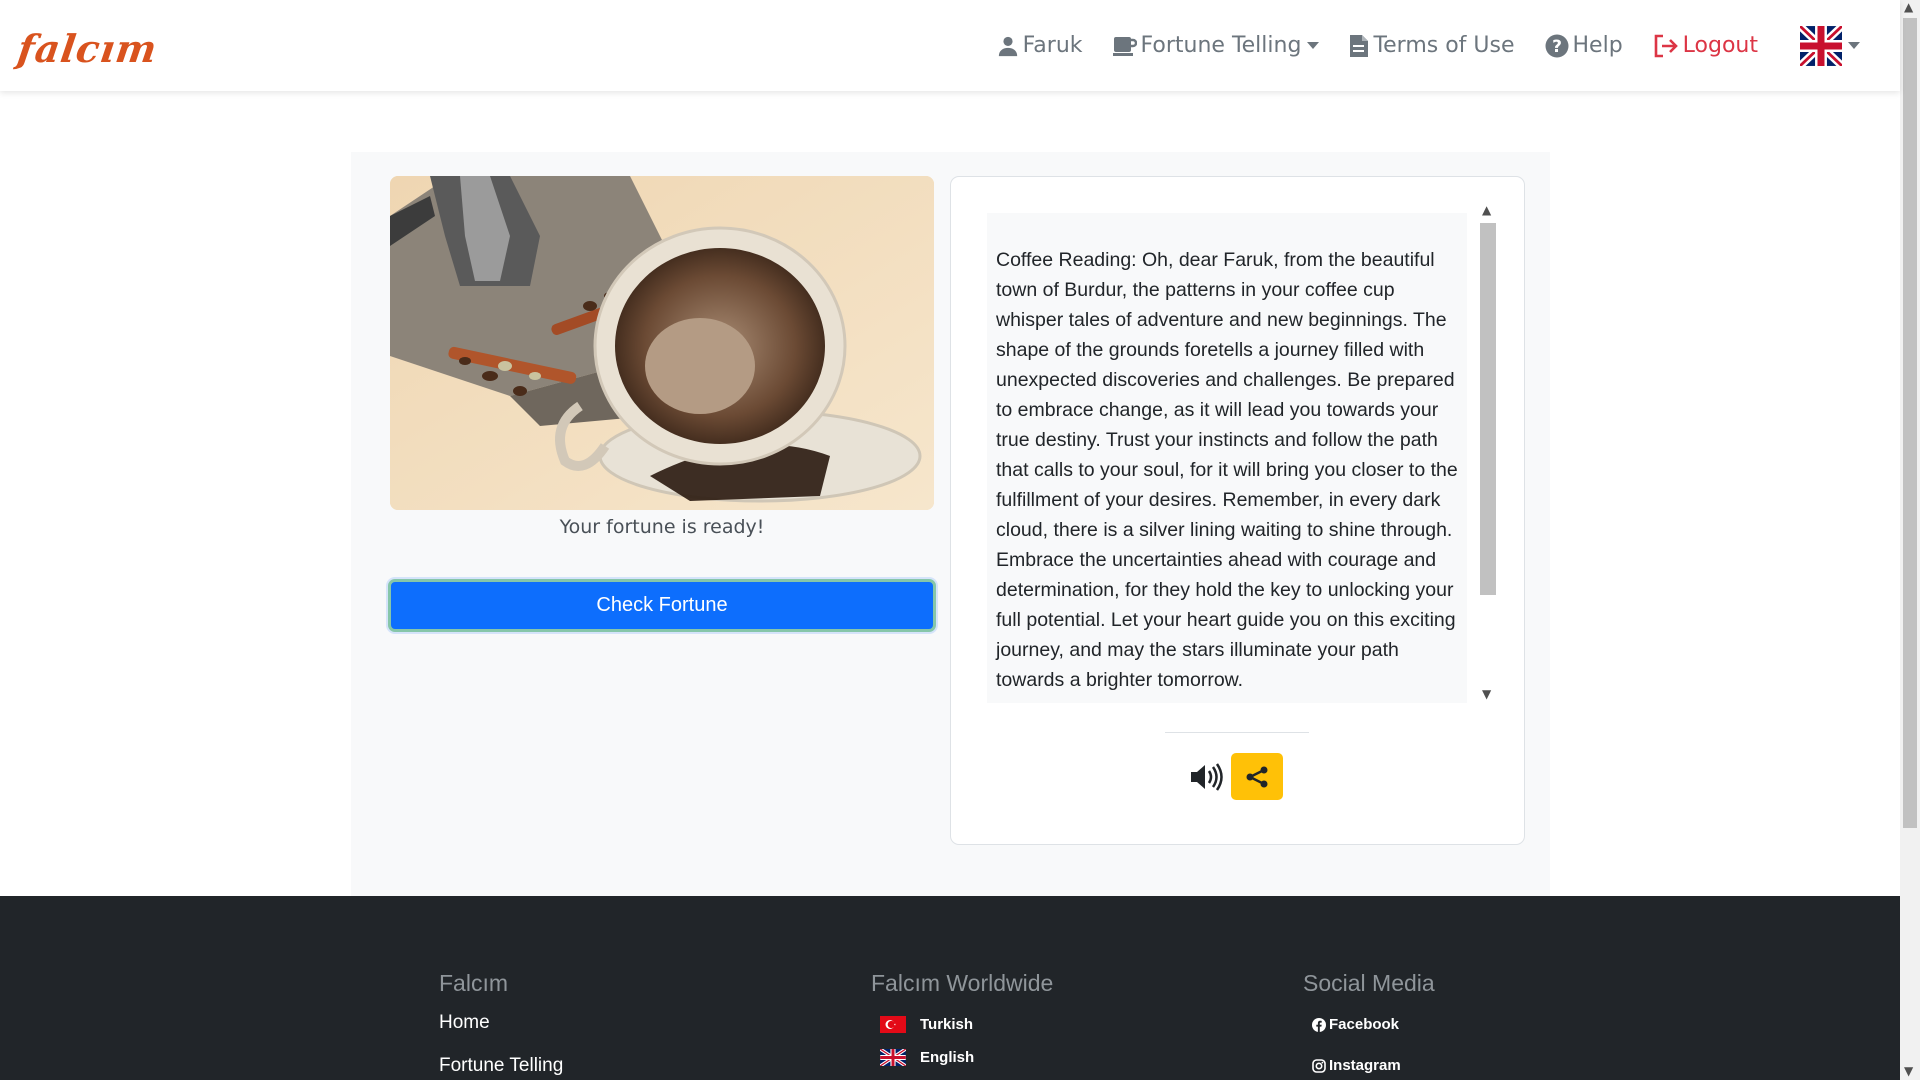 The height and width of the screenshot is (1080, 1920). What do you see at coordinates (1486, 210) in the screenshot?
I see `scroll-up-icon: ▲` at bounding box center [1486, 210].